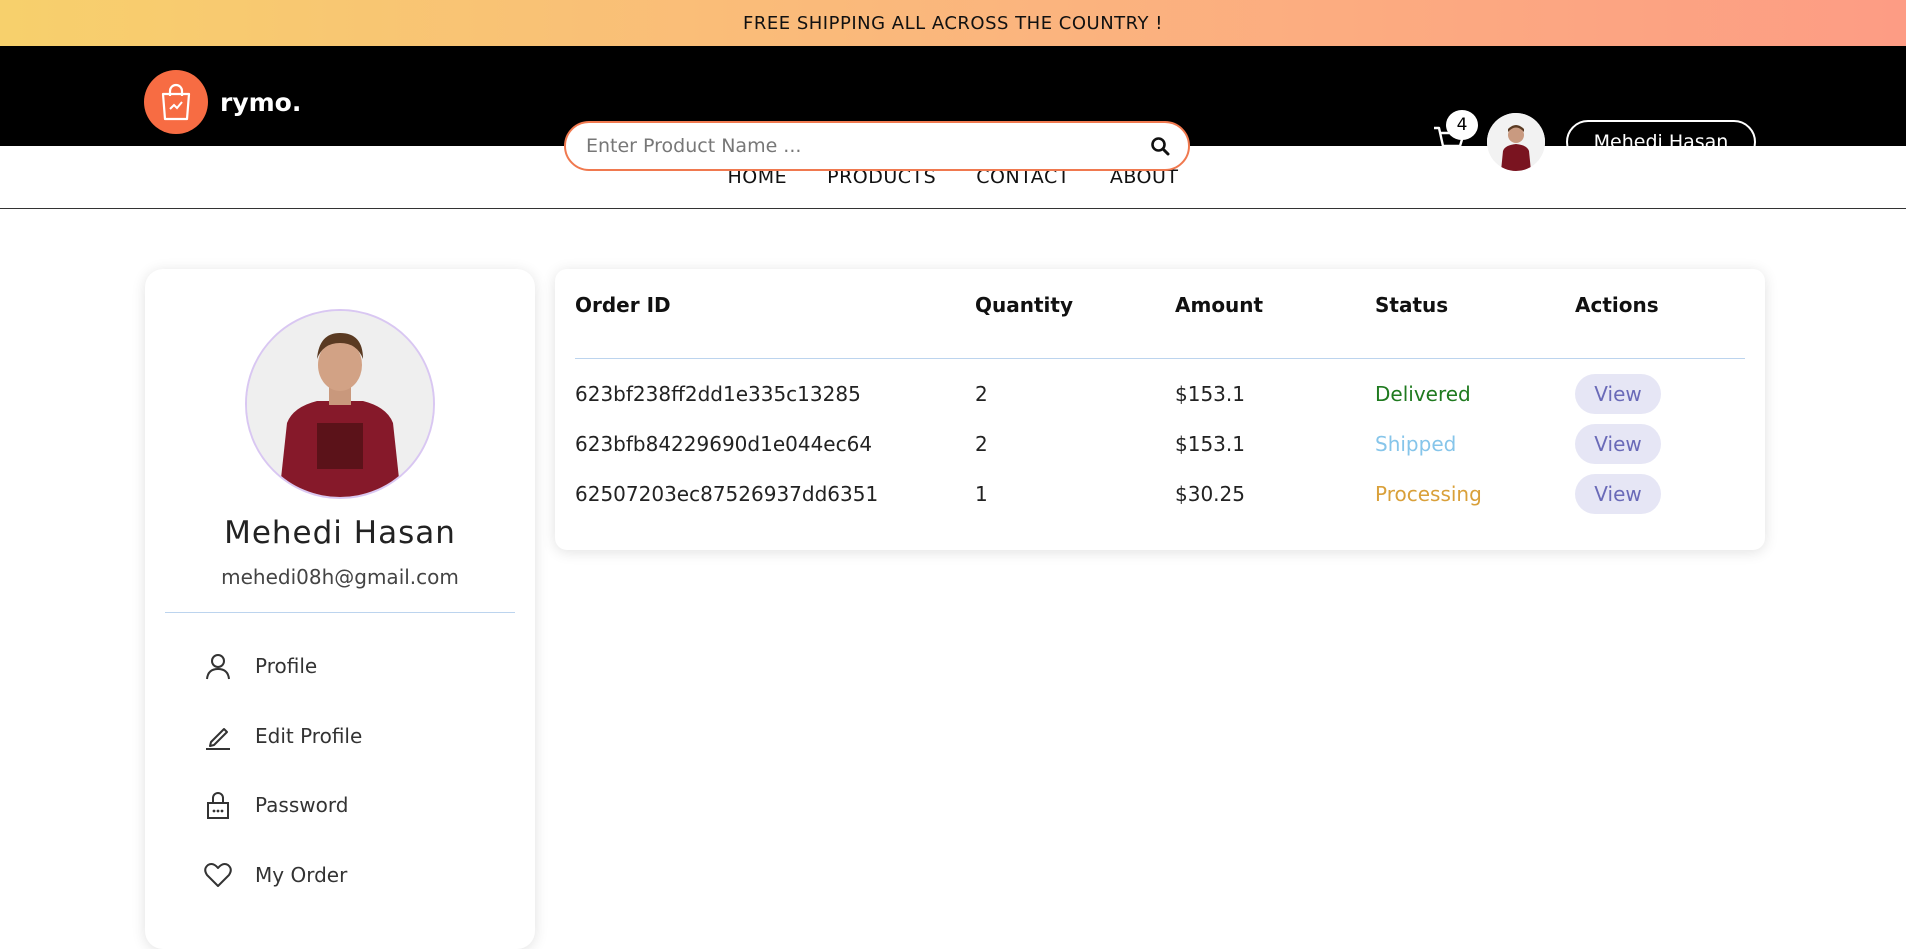  Describe the element at coordinates (302, 805) in the screenshot. I see `sidebar-item-label: Password` at that location.